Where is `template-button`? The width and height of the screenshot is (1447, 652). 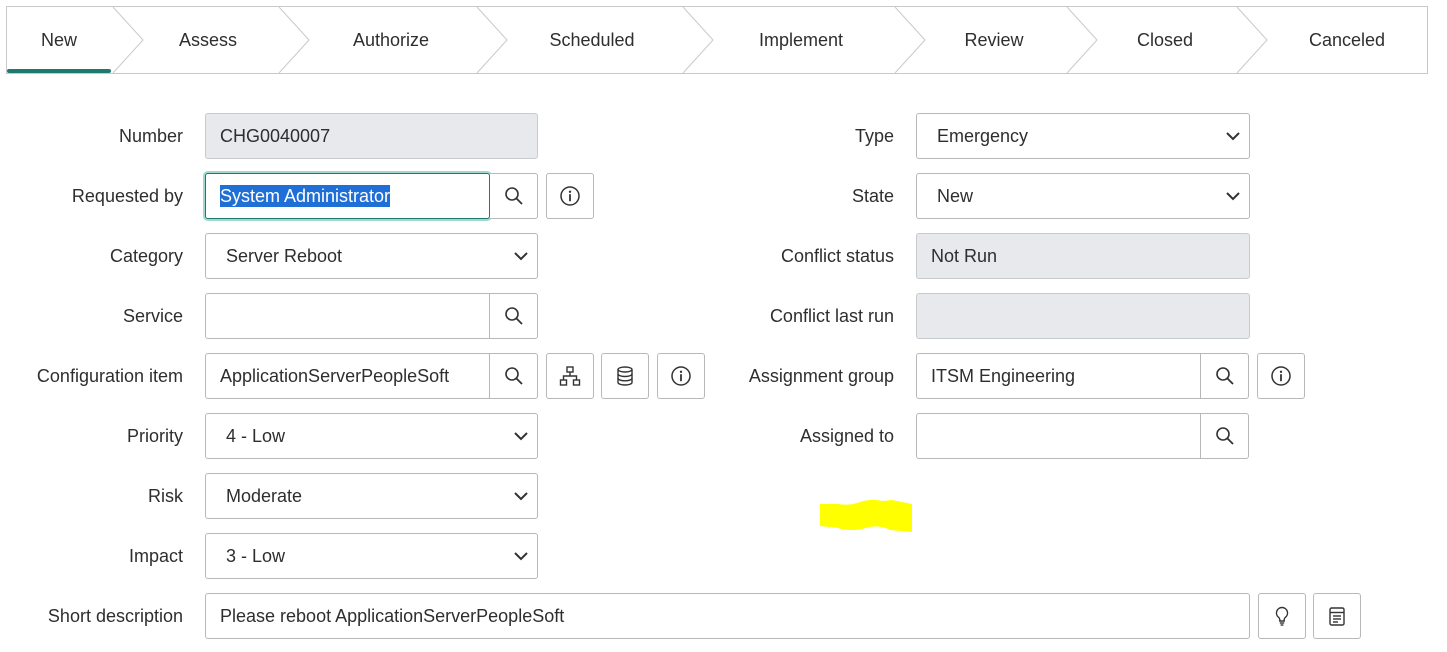
template-button is located at coordinates (1337, 616).